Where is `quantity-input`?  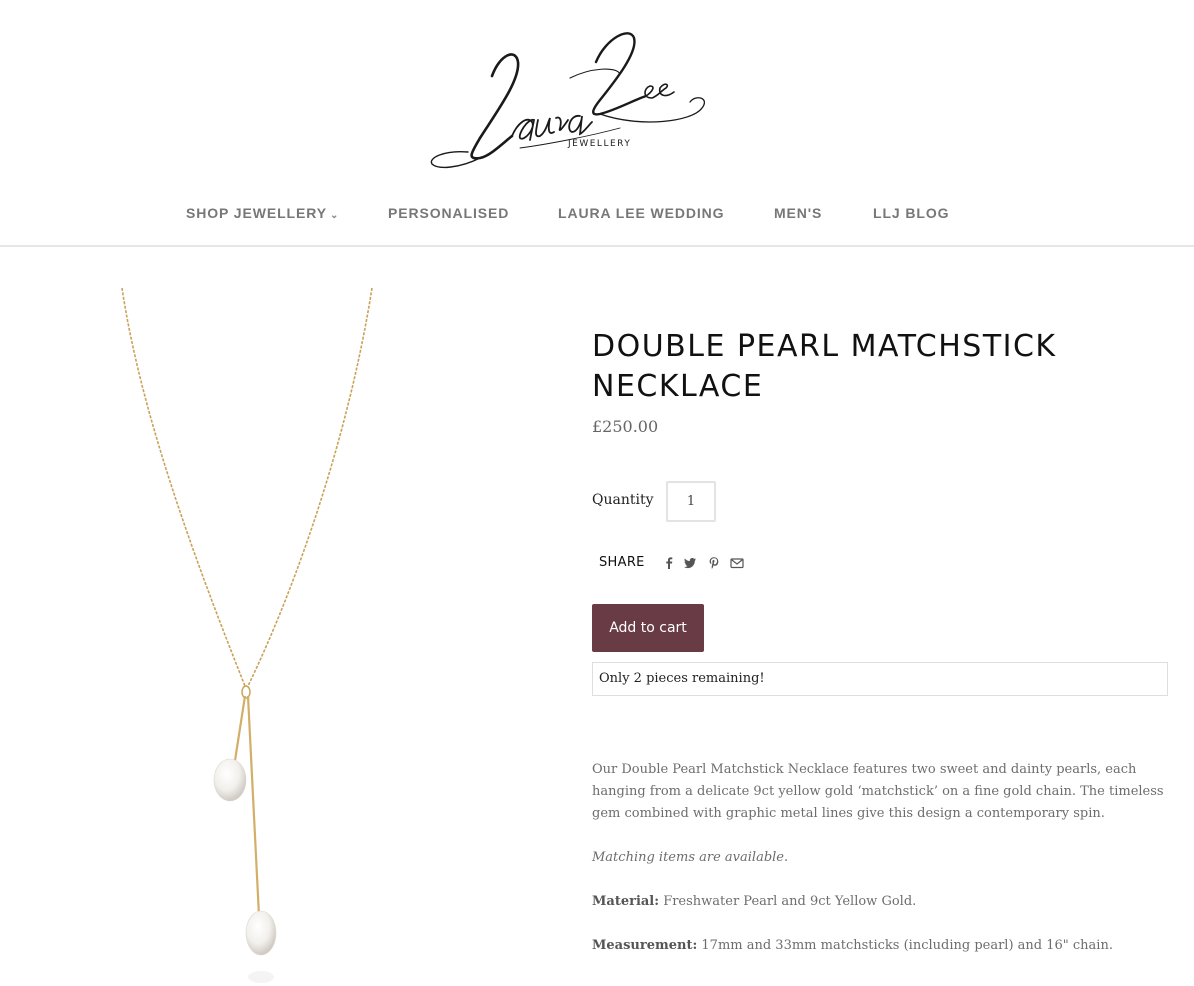
quantity-input is located at coordinates (691, 501).